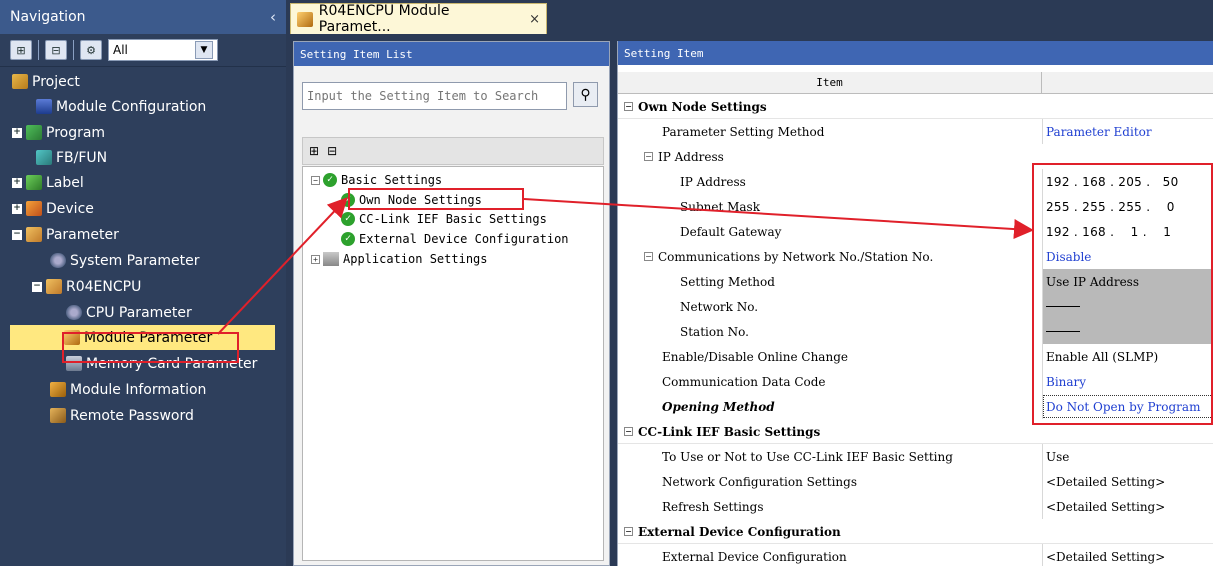 This screenshot has width=1213, height=566. Describe the element at coordinates (915, 331) in the screenshot. I see `table-row: Station No.` at that location.